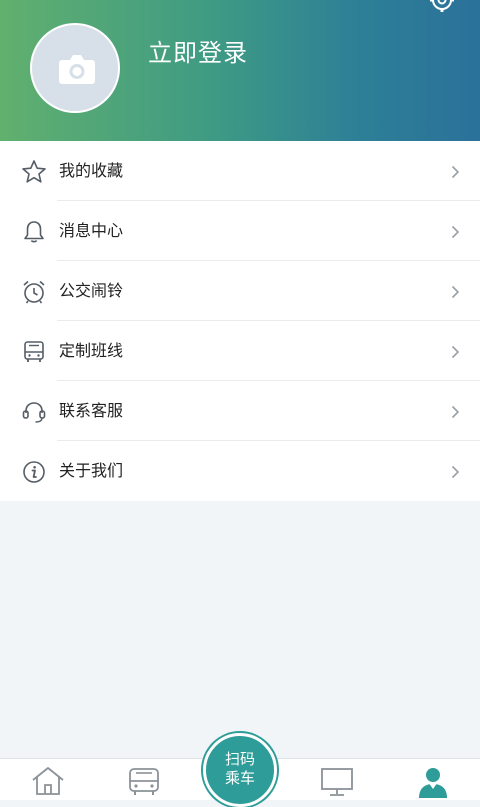 The image size is (480, 807). I want to click on menu-item-messages: 消息中心, so click(240, 231).